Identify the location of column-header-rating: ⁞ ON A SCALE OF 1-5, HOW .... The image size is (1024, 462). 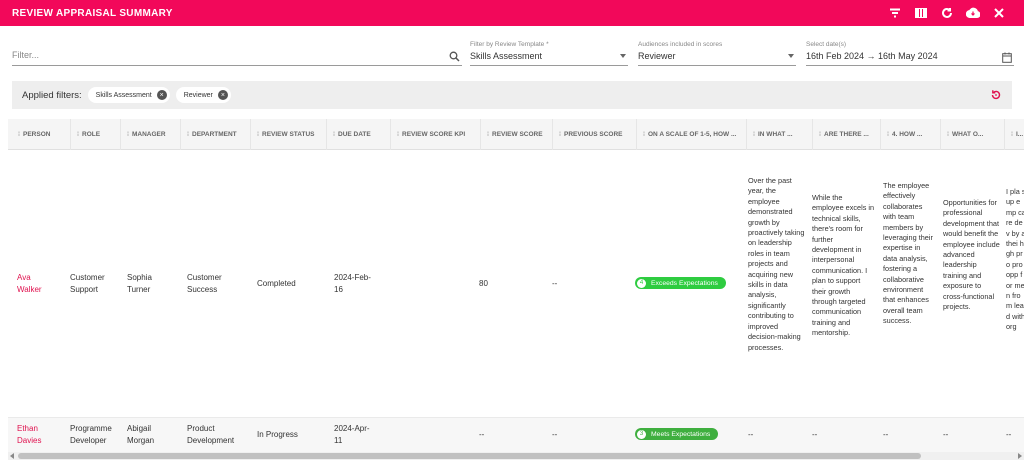
(691, 134).